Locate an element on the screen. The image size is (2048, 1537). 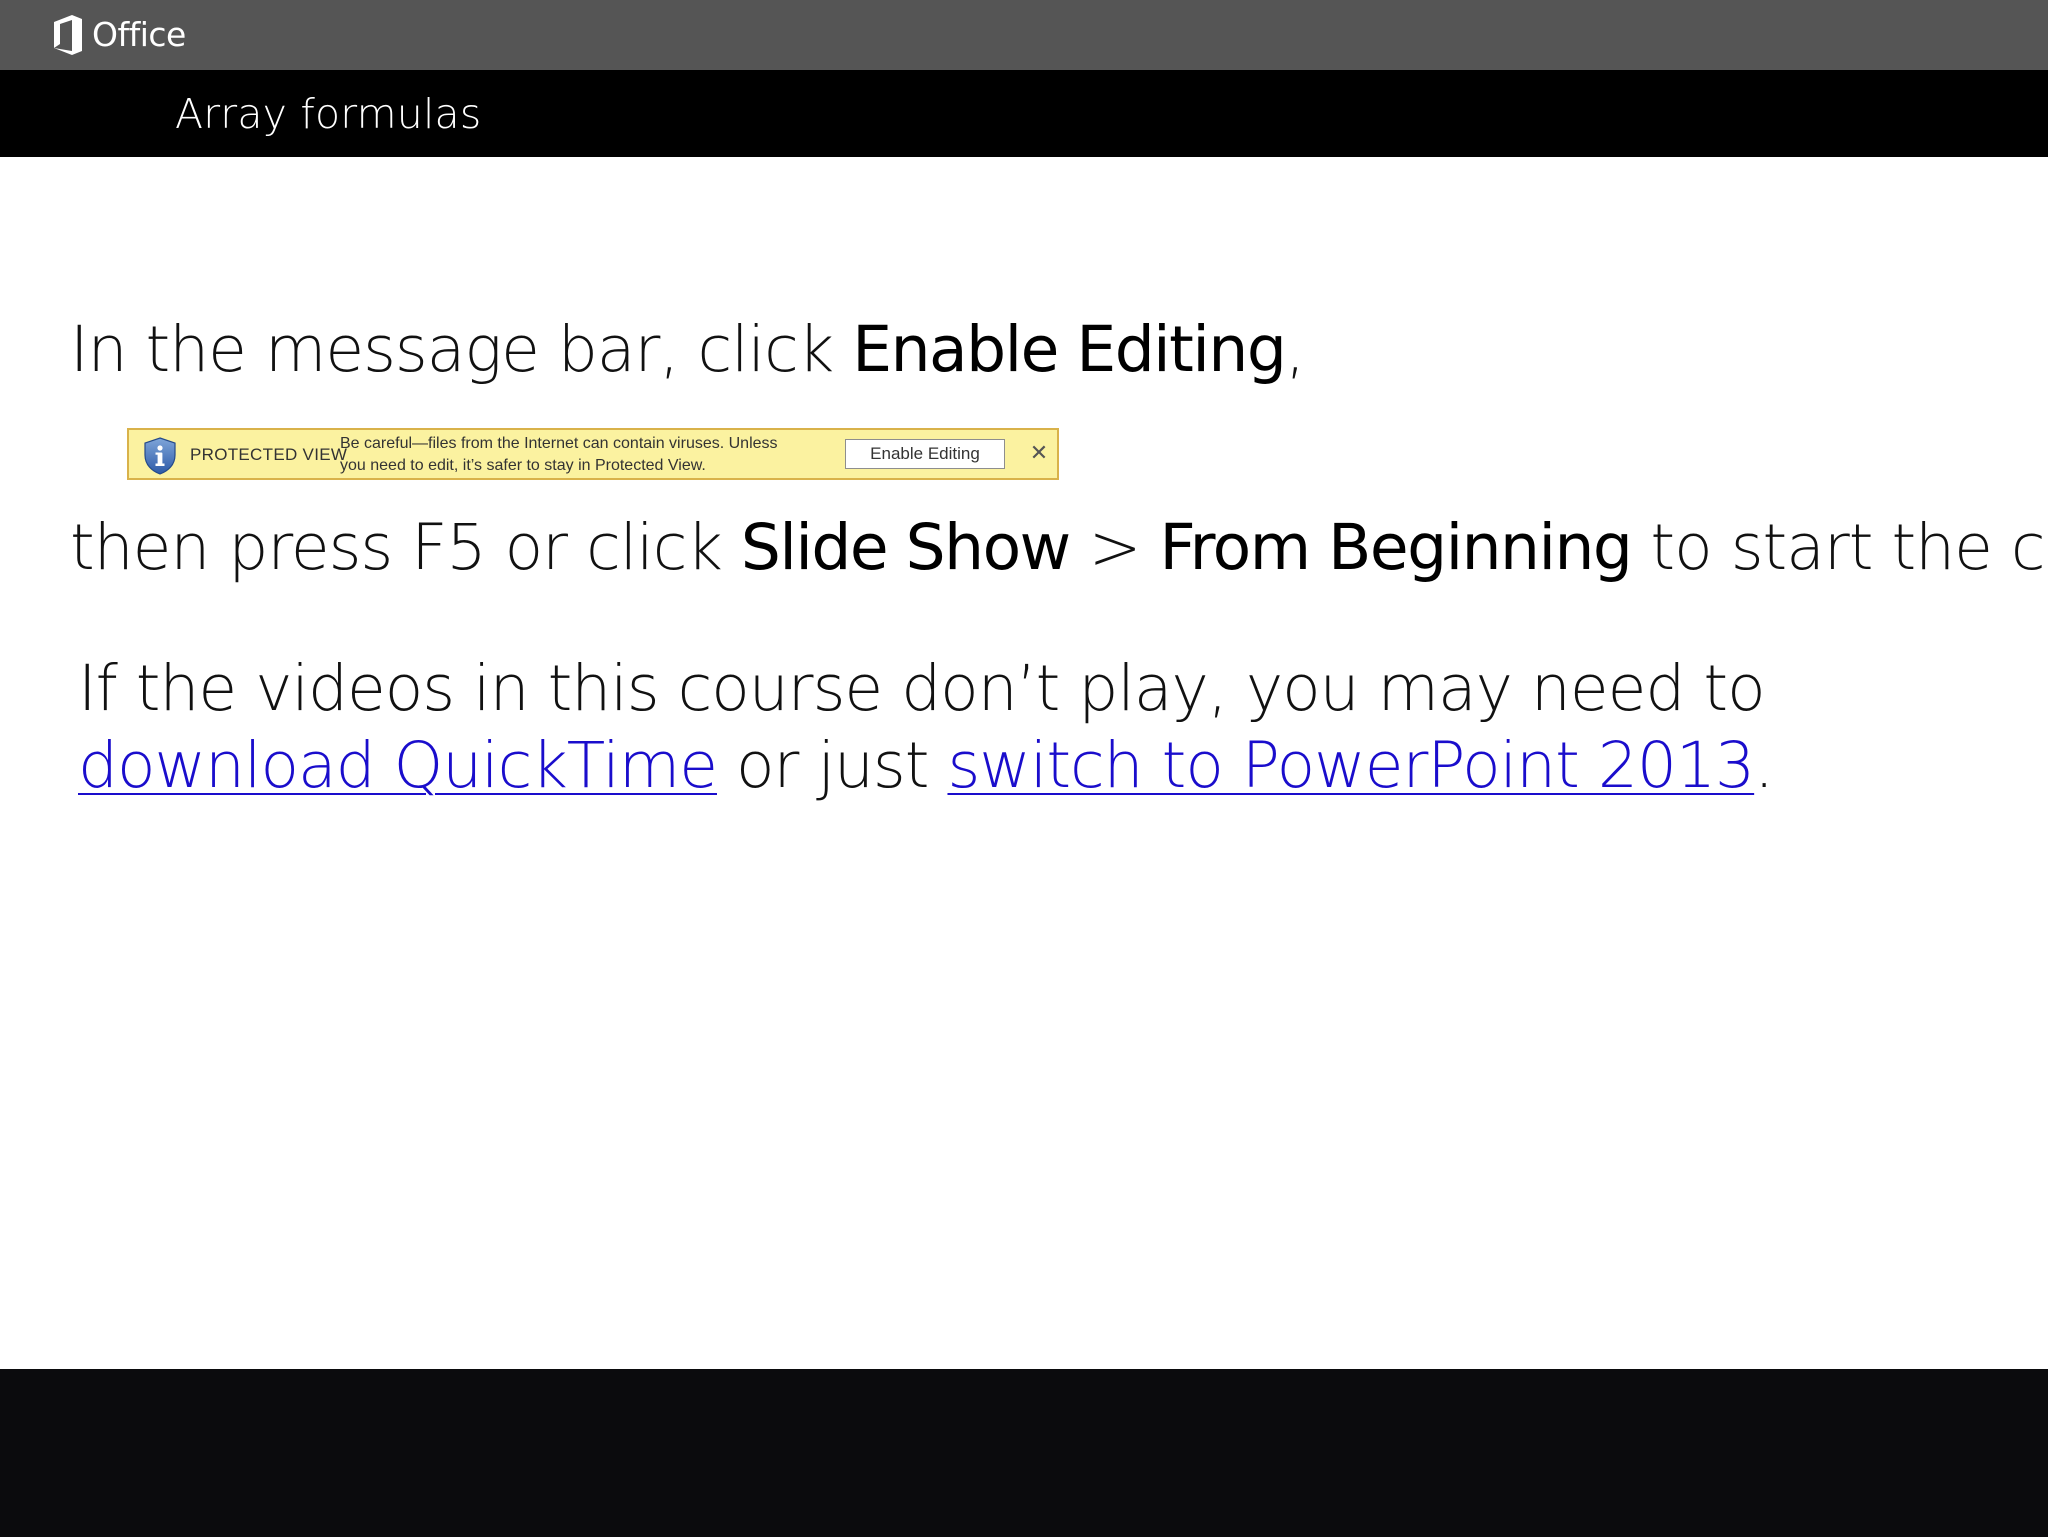
enable-editing-emphasis: Enable Editing is located at coordinates (1069, 349).